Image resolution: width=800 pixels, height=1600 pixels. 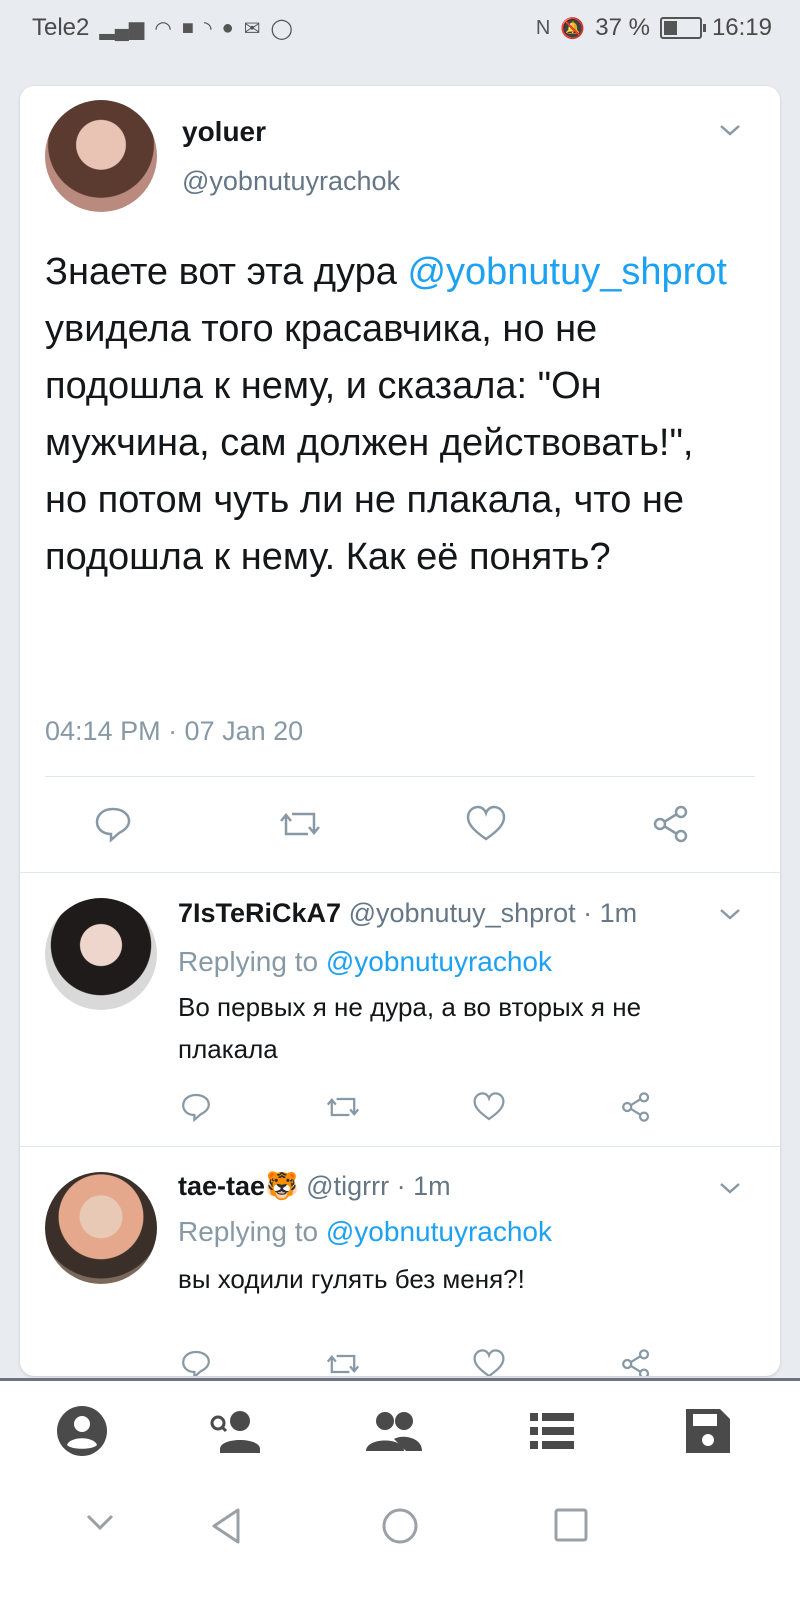 What do you see at coordinates (226, 272) in the screenshot?
I see `tweet-text-start: Знаете вот эта дура` at bounding box center [226, 272].